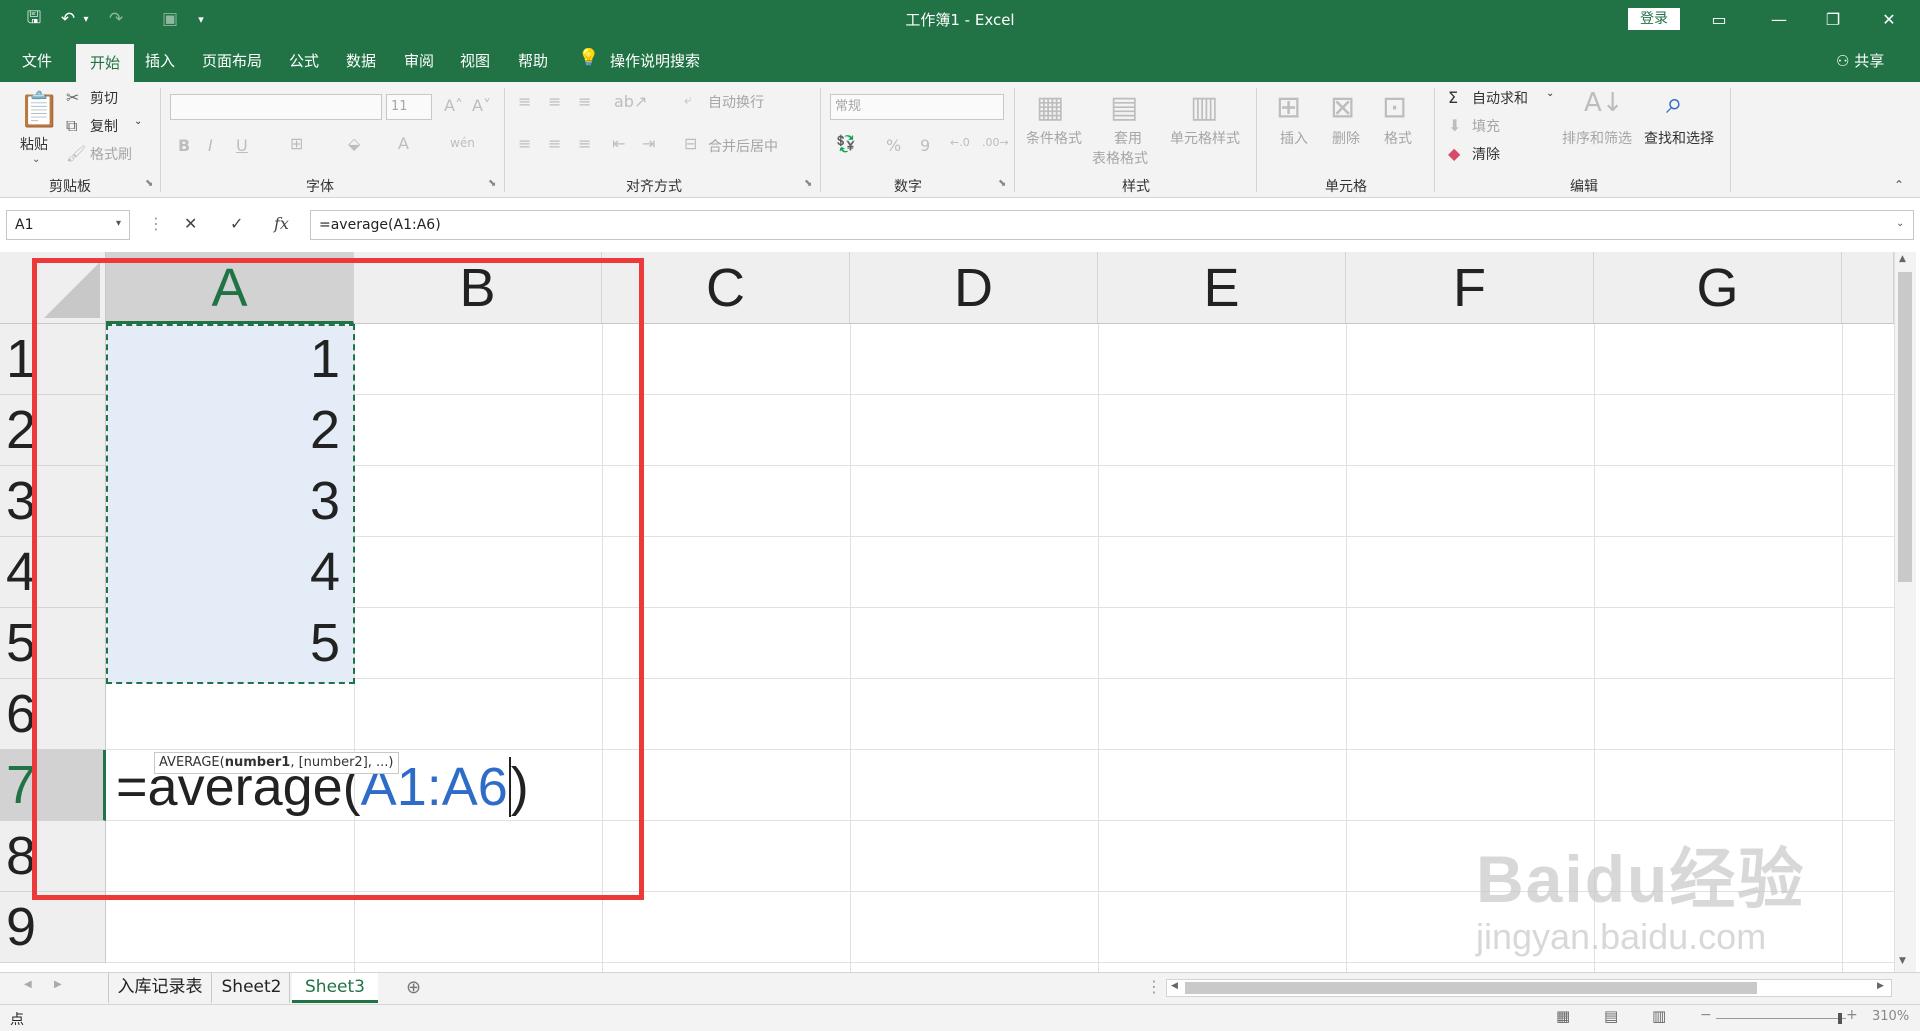 Image resolution: width=1920 pixels, height=1031 pixels. I want to click on wrap-text-icon: ⤶, so click(688, 100).